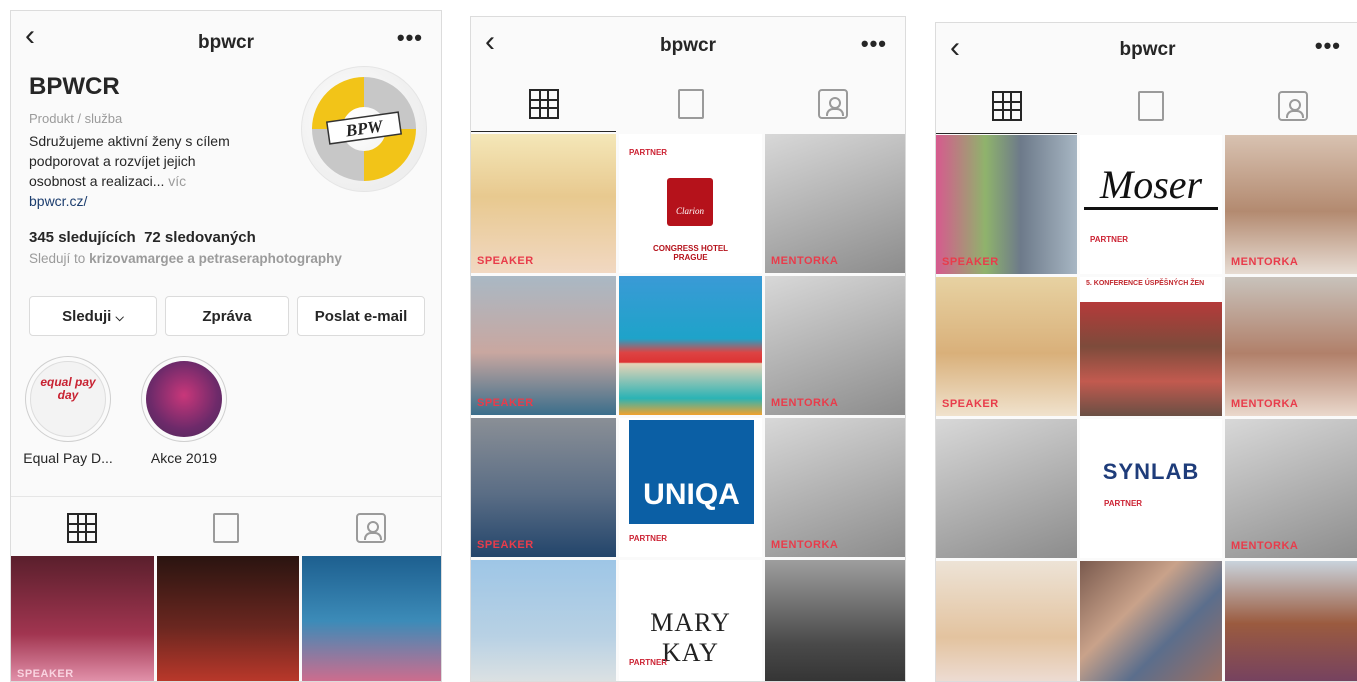 The width and height of the screenshot is (1357, 682). Describe the element at coordinates (57, 258) in the screenshot. I see `followed-by-prefix: Sledují to` at that location.